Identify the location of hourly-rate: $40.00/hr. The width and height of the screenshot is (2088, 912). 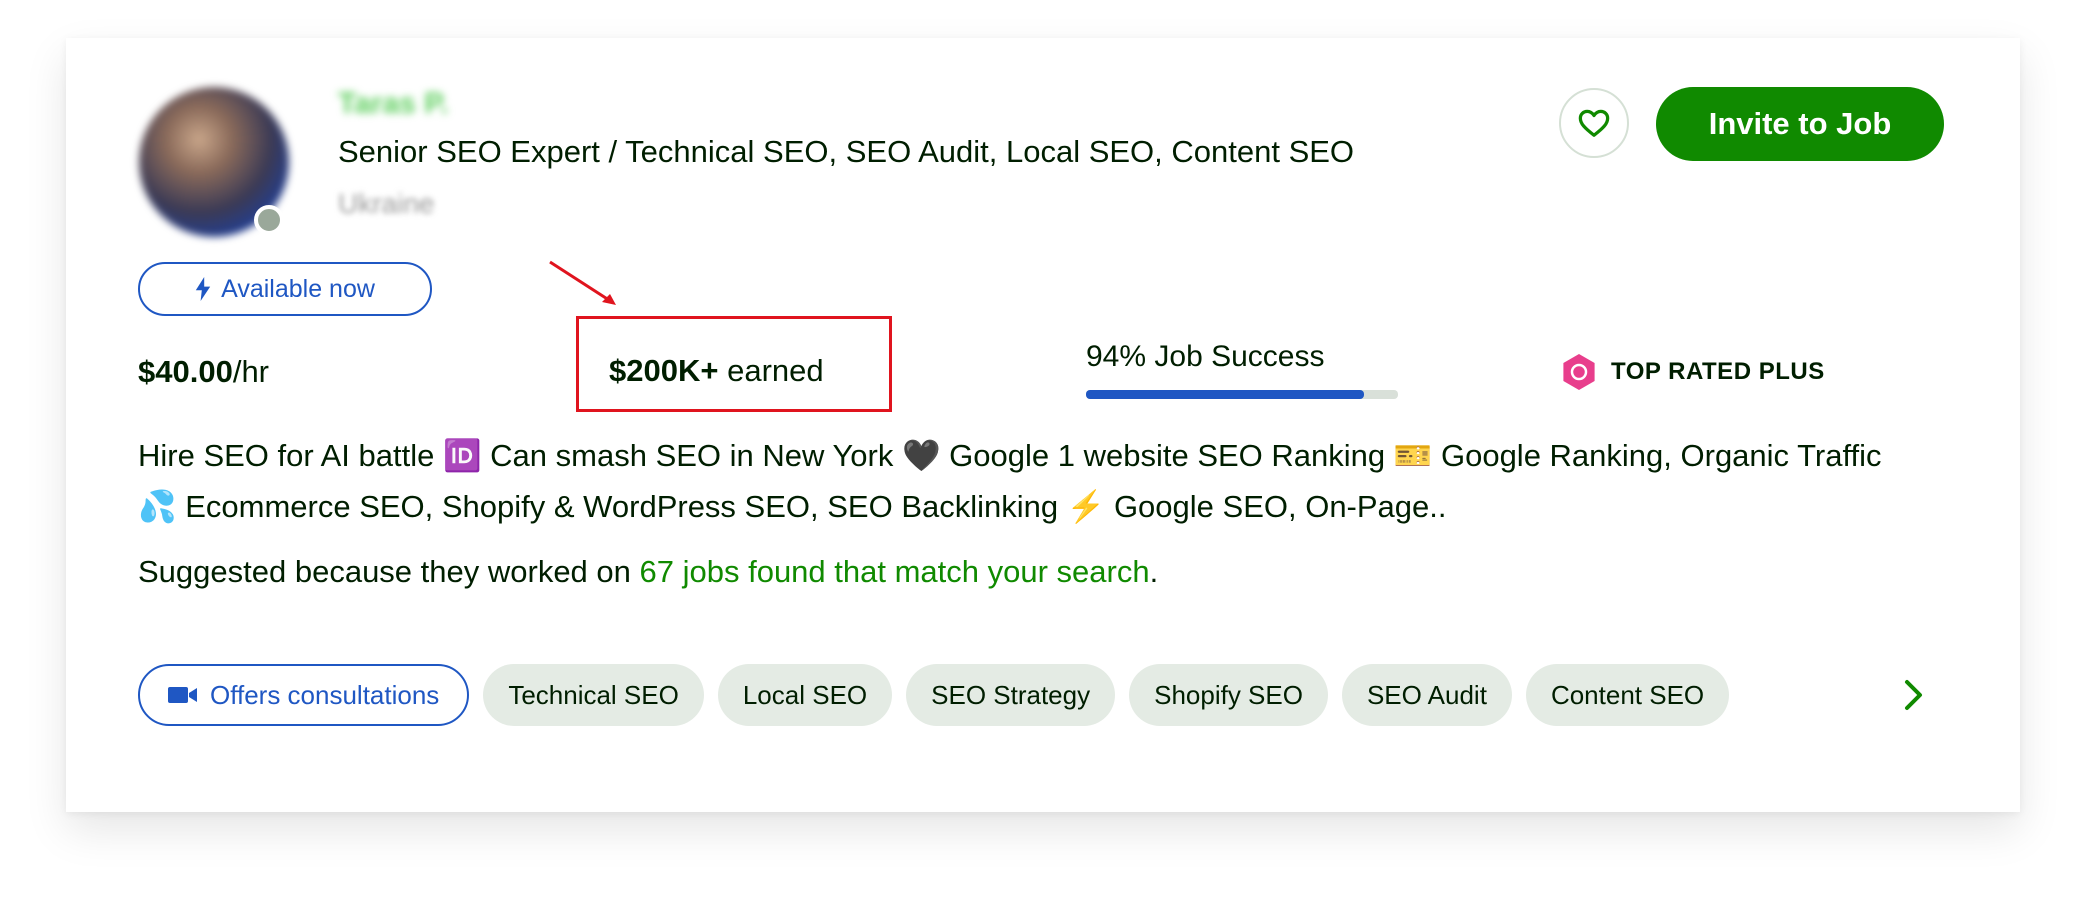
(203, 372).